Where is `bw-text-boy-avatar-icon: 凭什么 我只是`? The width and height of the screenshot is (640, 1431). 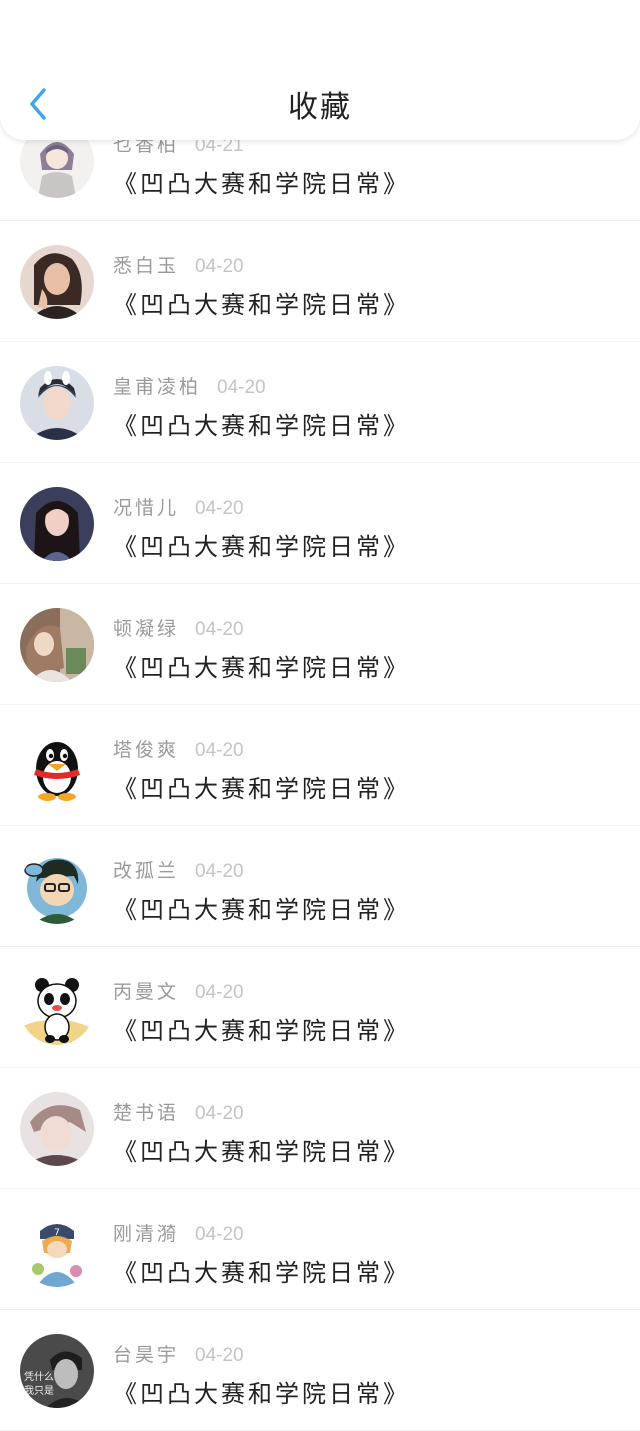
bw-text-boy-avatar-icon: 凭什么 我只是 is located at coordinates (57, 1371).